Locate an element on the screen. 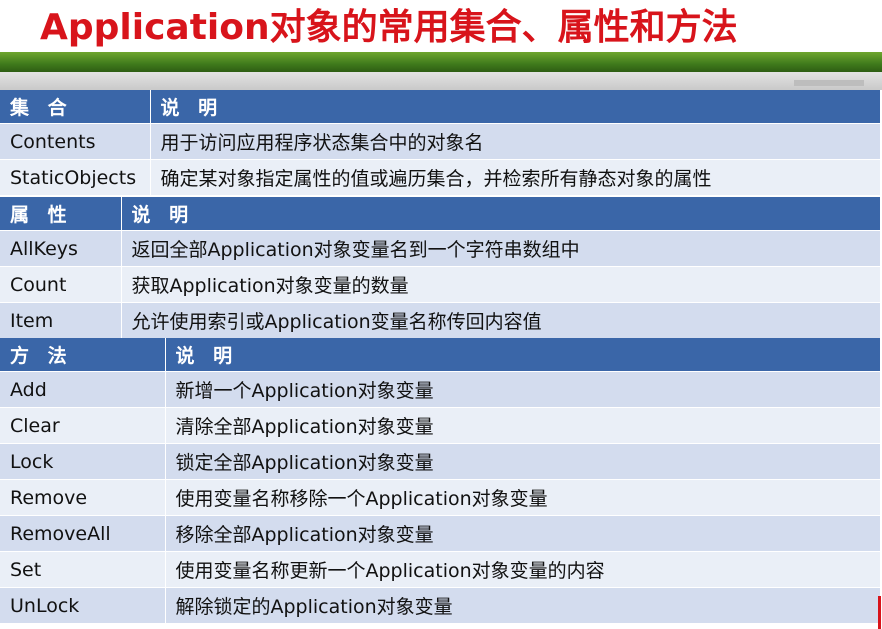  collections-header-row: 集 合 说 明 is located at coordinates (440, 107).